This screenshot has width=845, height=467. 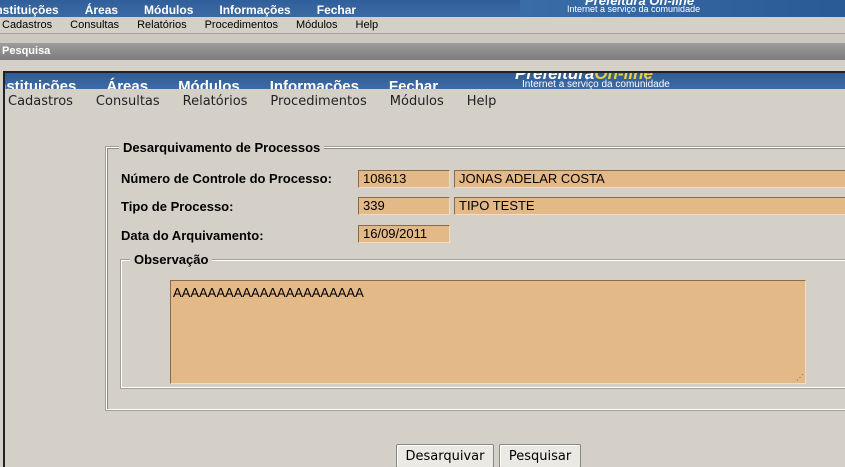 I want to click on requerente-nome-field: JONAS ADELAR COSTA, so click(x=649, y=179).